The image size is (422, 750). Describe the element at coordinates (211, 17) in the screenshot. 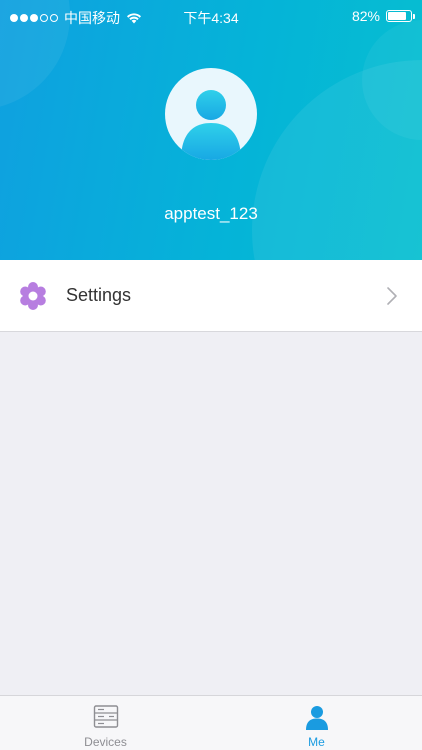

I see `status-bar: 中国移动 下午4:34 82%` at that location.